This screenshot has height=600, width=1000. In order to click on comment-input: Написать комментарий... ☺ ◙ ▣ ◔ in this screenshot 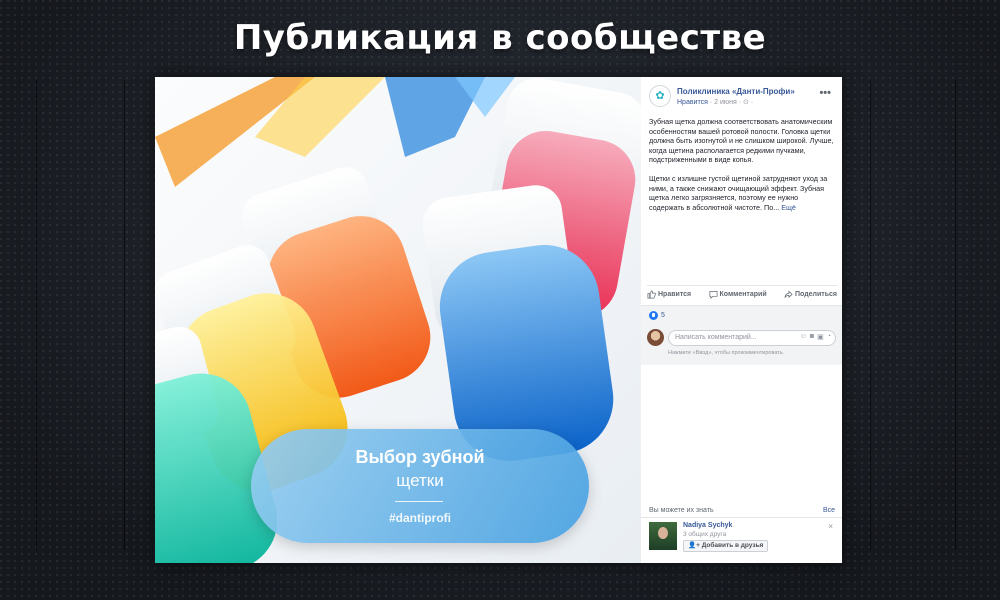, I will do `click(752, 338)`.